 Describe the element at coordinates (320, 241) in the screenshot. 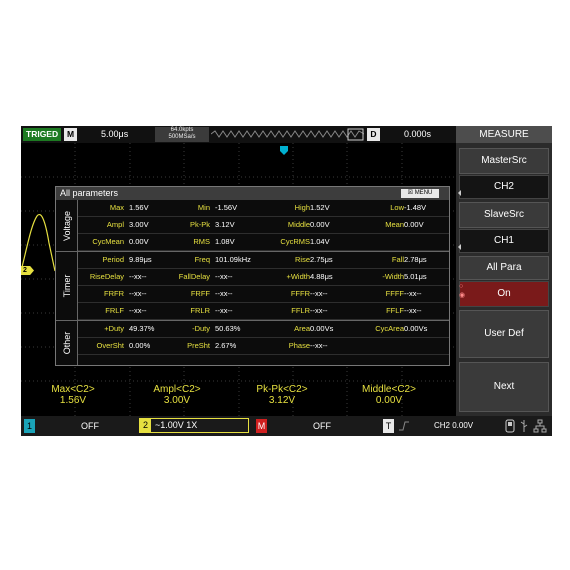

I see `parameter-value: 1.04V` at that location.